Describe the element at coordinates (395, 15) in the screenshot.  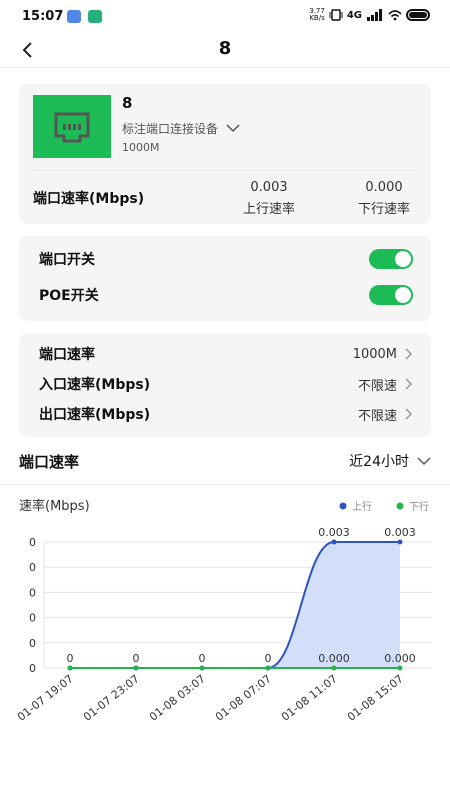
I see `wifi-icon` at that location.